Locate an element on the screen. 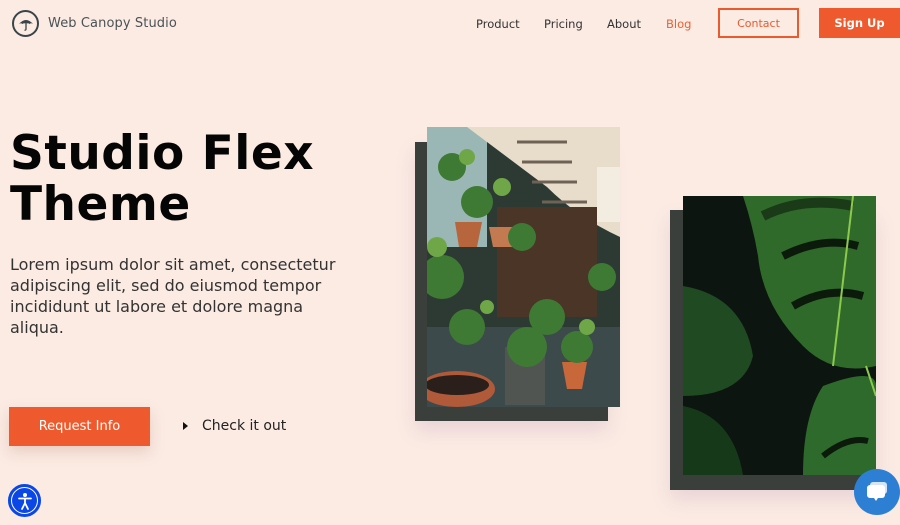 Image resolution: width=900 pixels, height=525 pixels. request-info-button: Request Info is located at coordinates (79, 426).